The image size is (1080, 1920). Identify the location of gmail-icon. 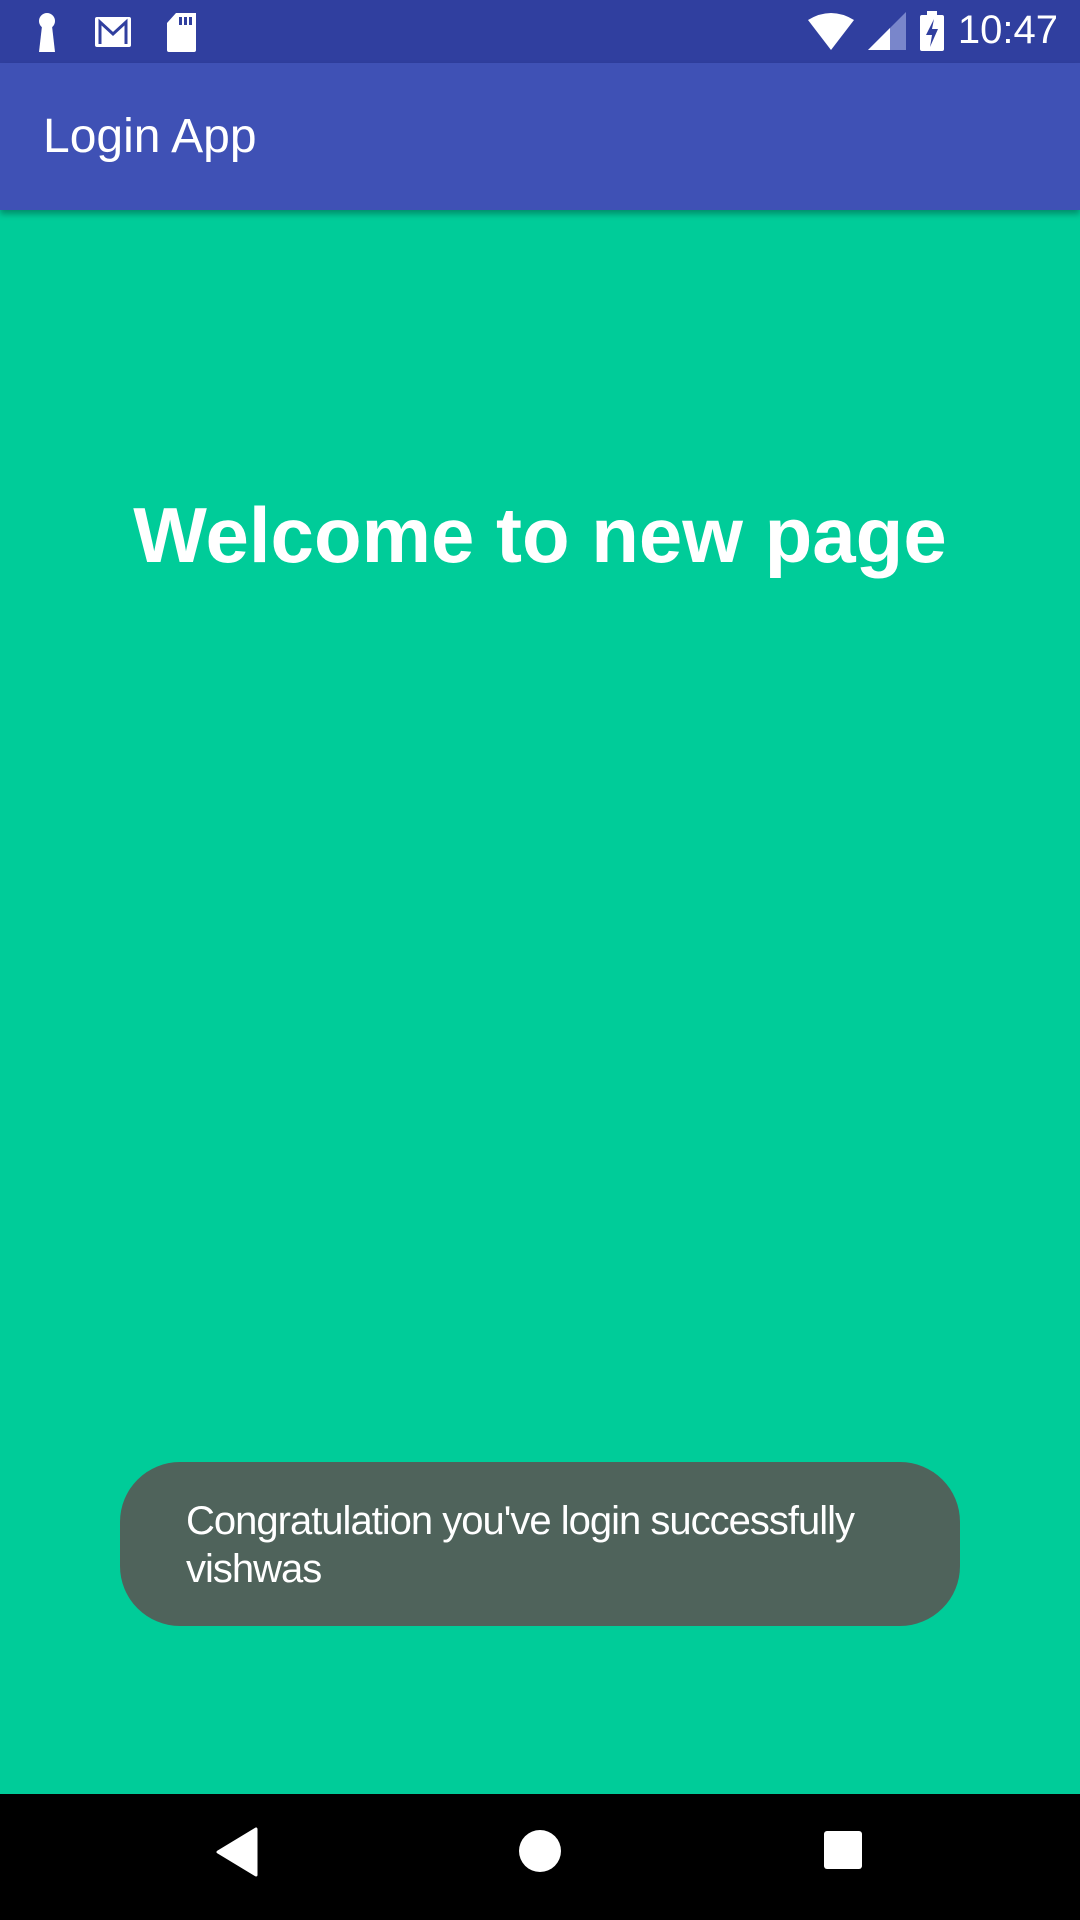
(113, 32).